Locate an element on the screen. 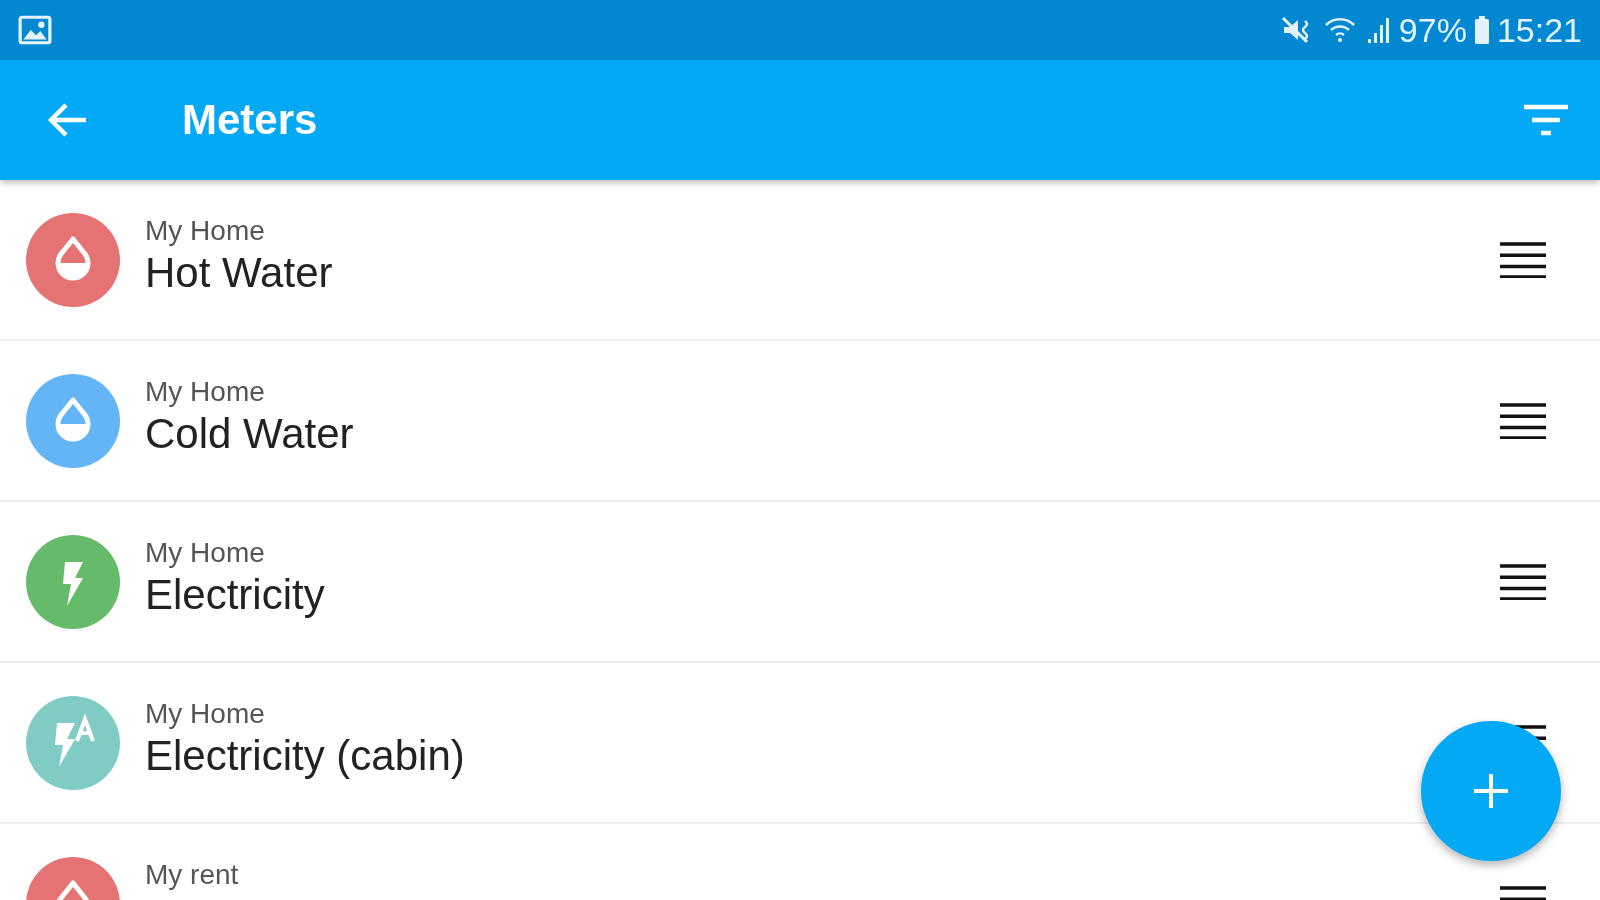  plus-icon is located at coordinates (1491, 791).